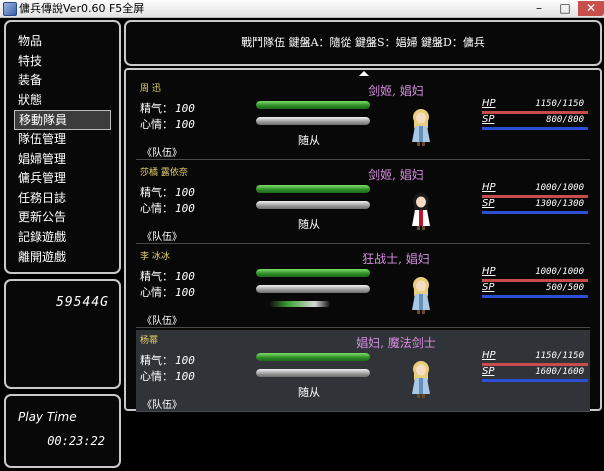 This screenshot has width=604, height=471. I want to click on command-menu: 物品 特技 装备 狀態 移動隊員 隊伍管理 娼婦管理 傭兵管理 任務日誌 更新公告 記錄遊戲 離開遊戲, so click(62, 147).